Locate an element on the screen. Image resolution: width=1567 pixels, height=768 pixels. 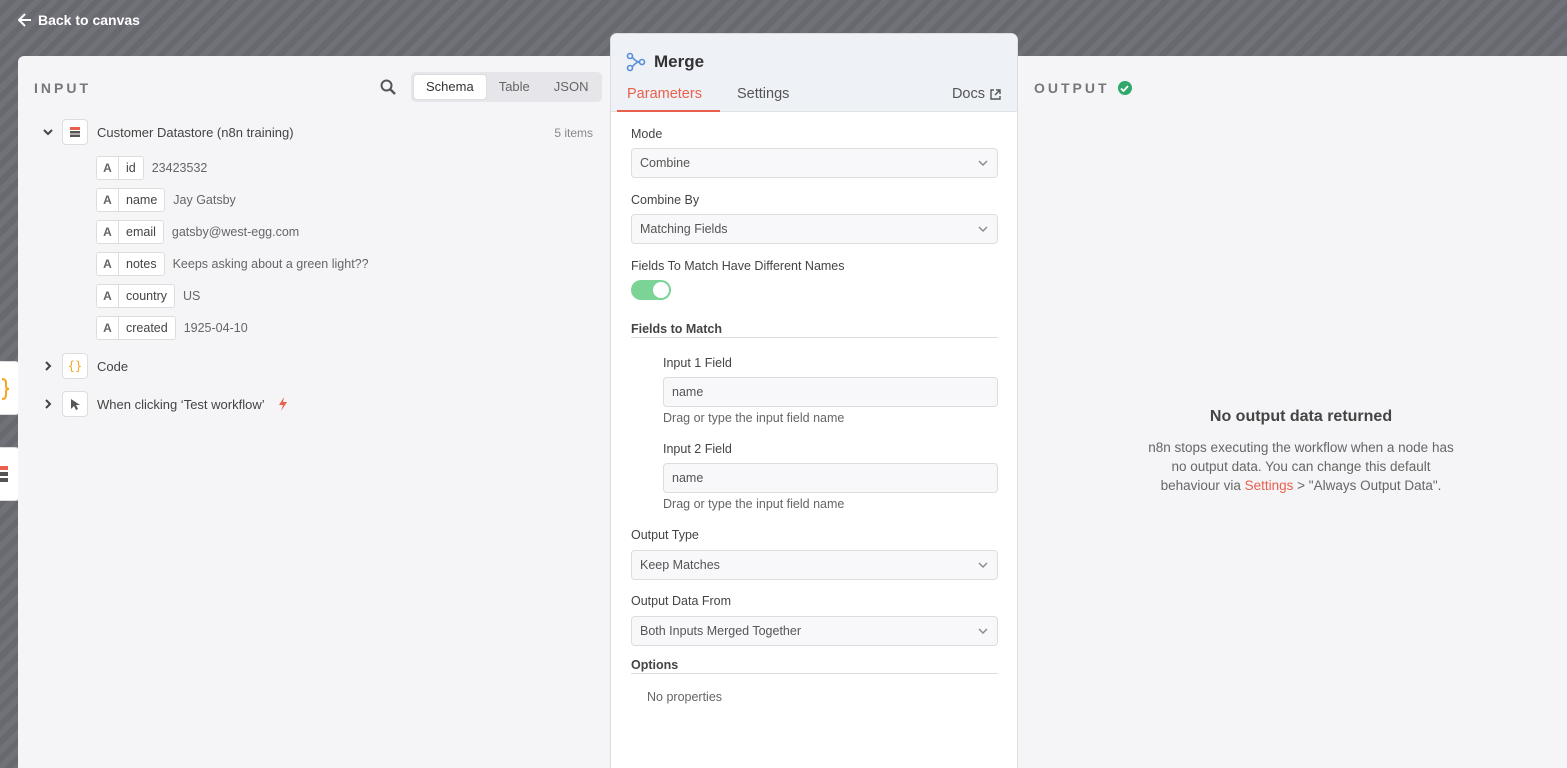
schema-field: Aid 23423532 is located at coordinates (151, 168).